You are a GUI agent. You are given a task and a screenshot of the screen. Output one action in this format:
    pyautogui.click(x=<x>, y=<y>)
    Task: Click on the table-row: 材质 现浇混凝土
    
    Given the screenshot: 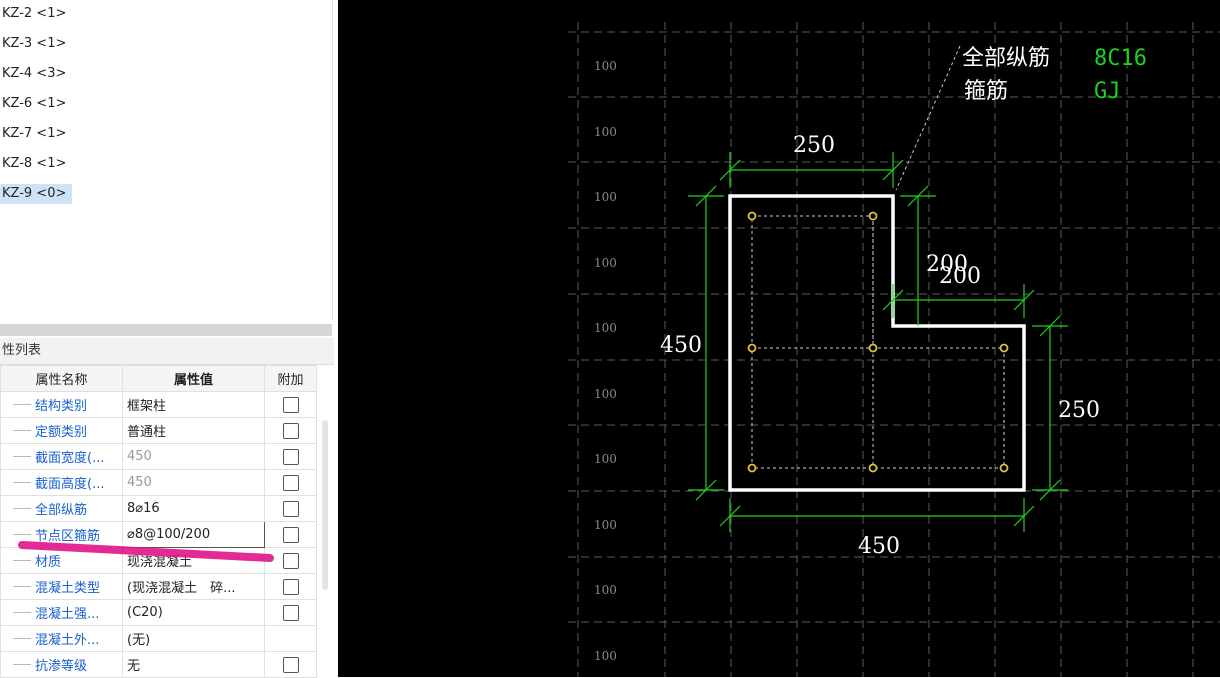 What is the action you would take?
    pyautogui.click(x=158, y=560)
    